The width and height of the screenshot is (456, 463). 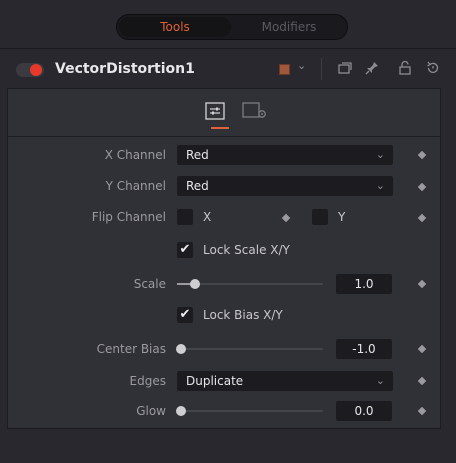 What do you see at coordinates (405, 68) in the screenshot?
I see `lock-icon` at bounding box center [405, 68].